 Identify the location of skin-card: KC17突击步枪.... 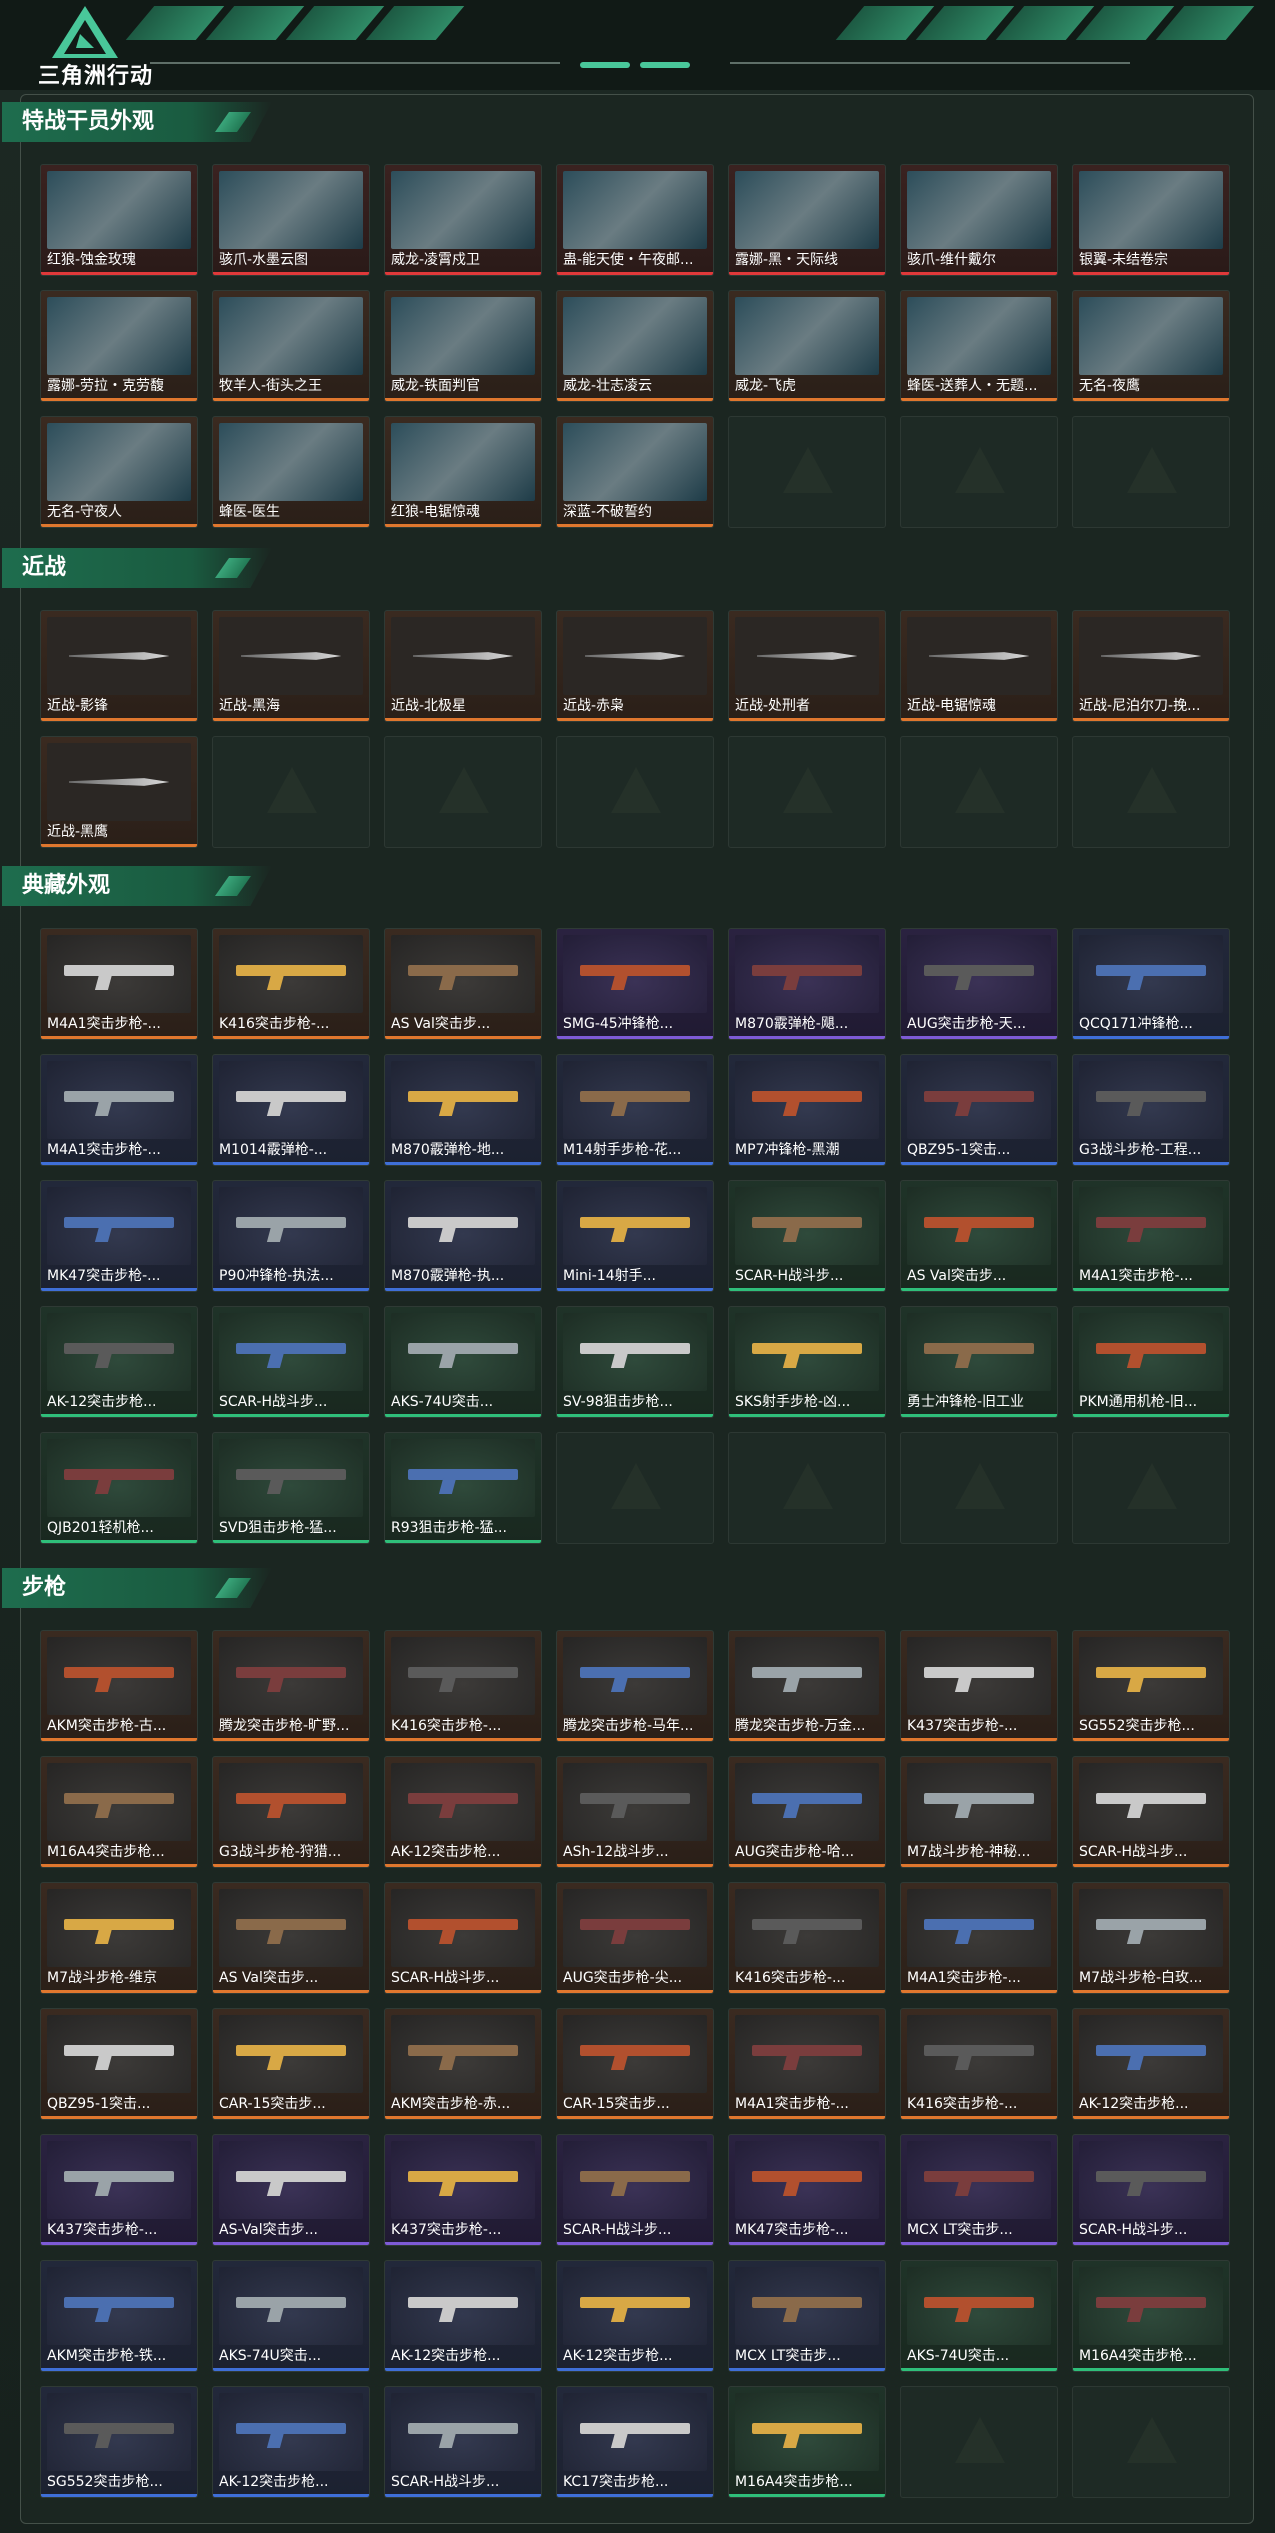
(635, 2442).